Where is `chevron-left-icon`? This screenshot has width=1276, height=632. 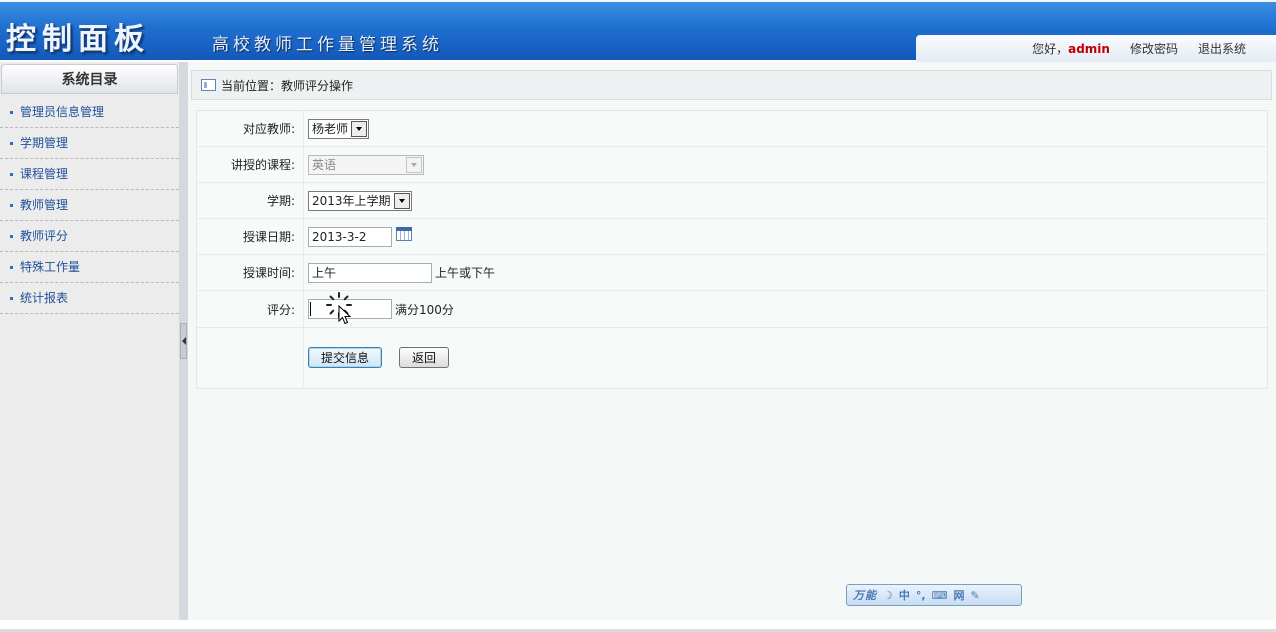
chevron-left-icon is located at coordinates (183, 341).